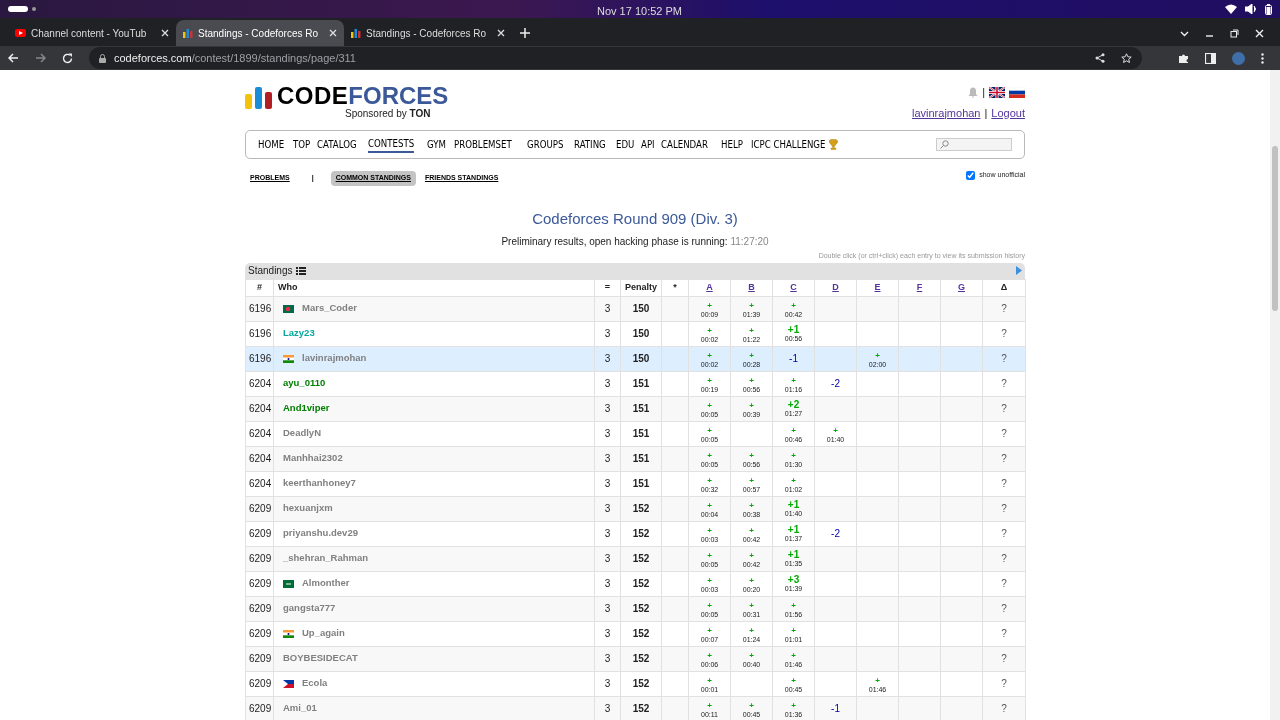 The width and height of the screenshot is (1280, 720). What do you see at coordinates (1184, 33) in the screenshot?
I see `chevron-down-icon` at bounding box center [1184, 33].